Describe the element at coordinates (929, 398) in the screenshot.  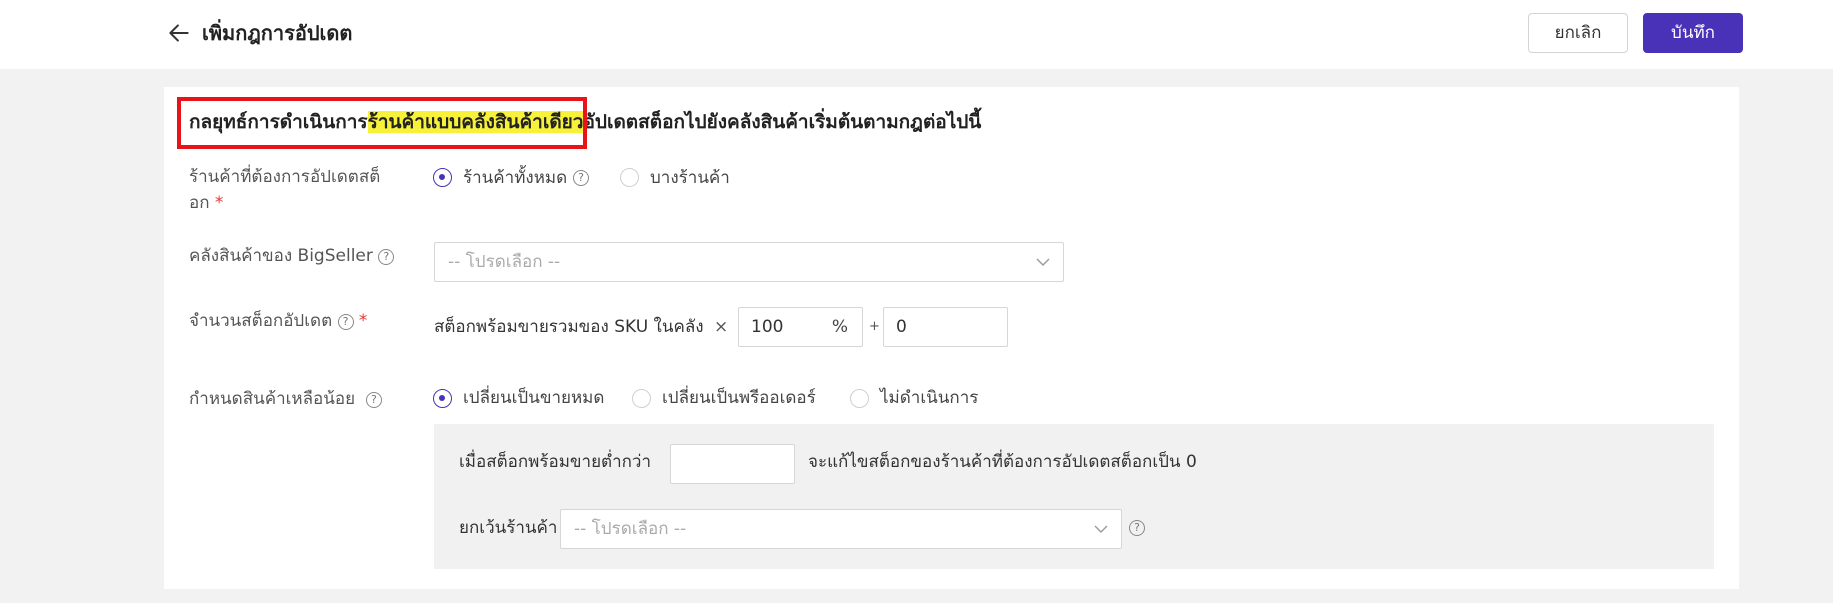
I see `radio-no-action-label: ไม่ดำเนินการ` at that location.